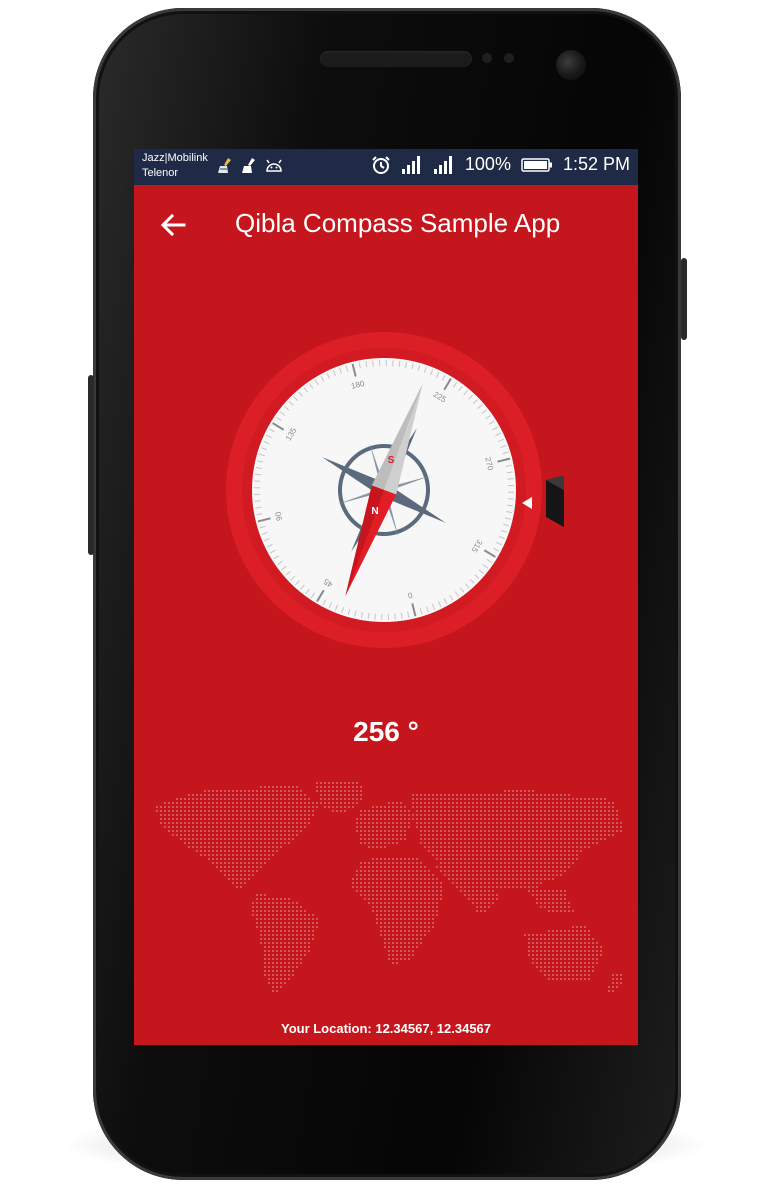 The image size is (771, 1196). I want to click on back-button, so click(174, 225).